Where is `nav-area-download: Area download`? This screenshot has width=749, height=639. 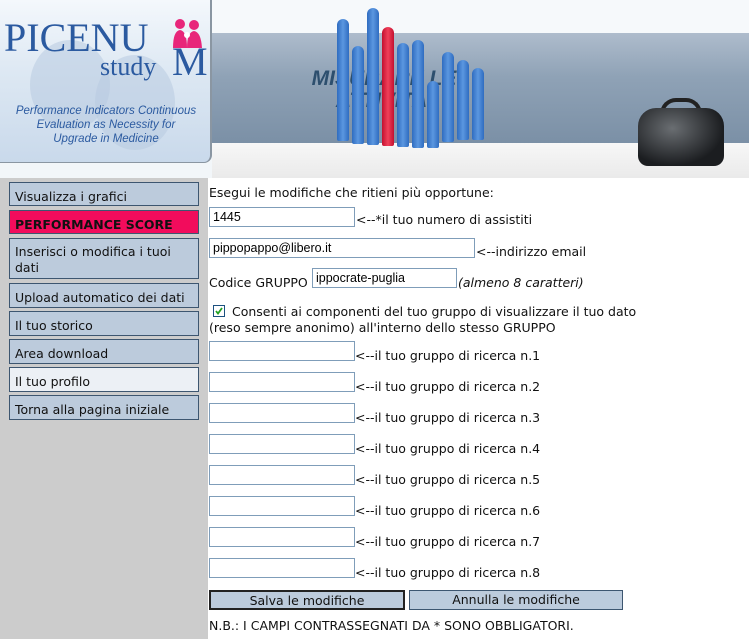
nav-area-download: Area download is located at coordinates (104, 351).